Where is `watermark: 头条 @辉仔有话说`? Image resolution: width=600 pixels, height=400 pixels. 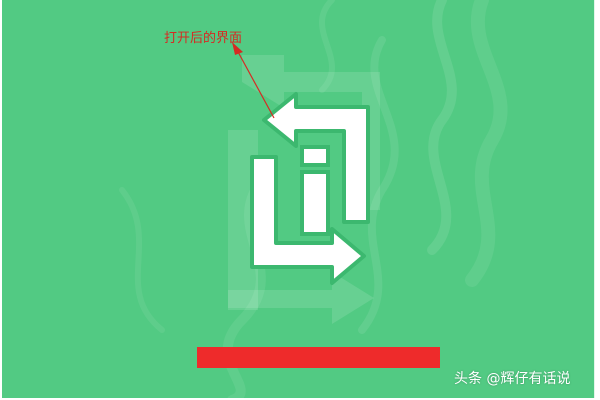
watermark: 头条 @辉仔有话说 is located at coordinates (512, 379).